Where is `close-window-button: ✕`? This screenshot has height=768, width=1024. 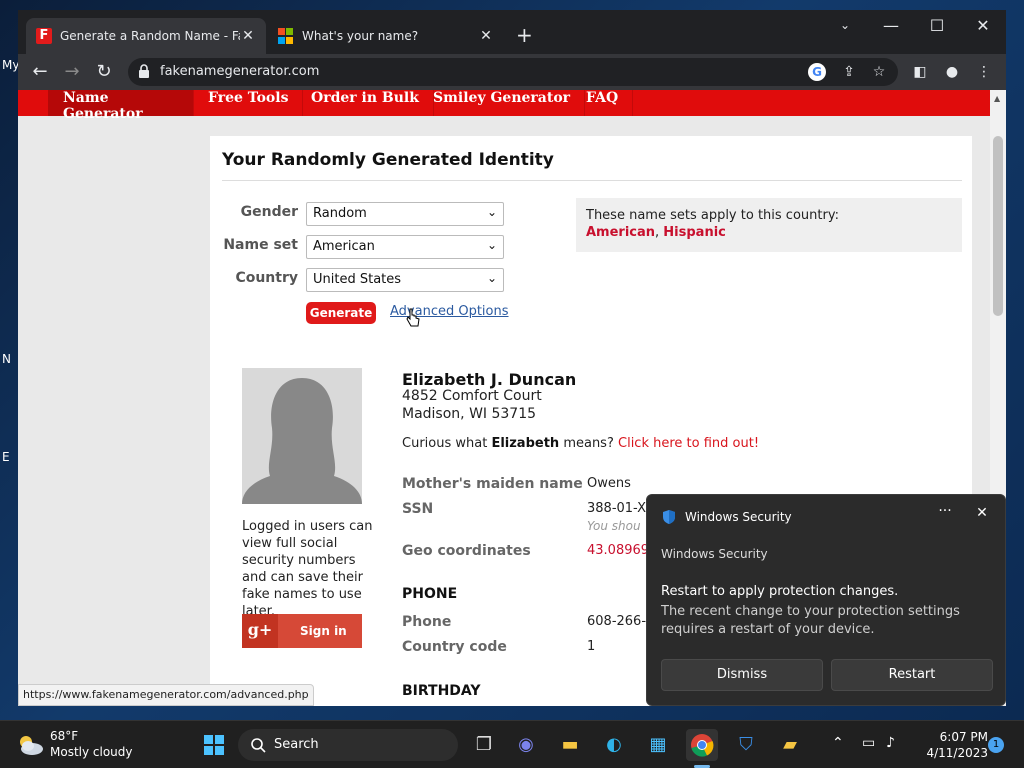
close-window-button: ✕ is located at coordinates (983, 25).